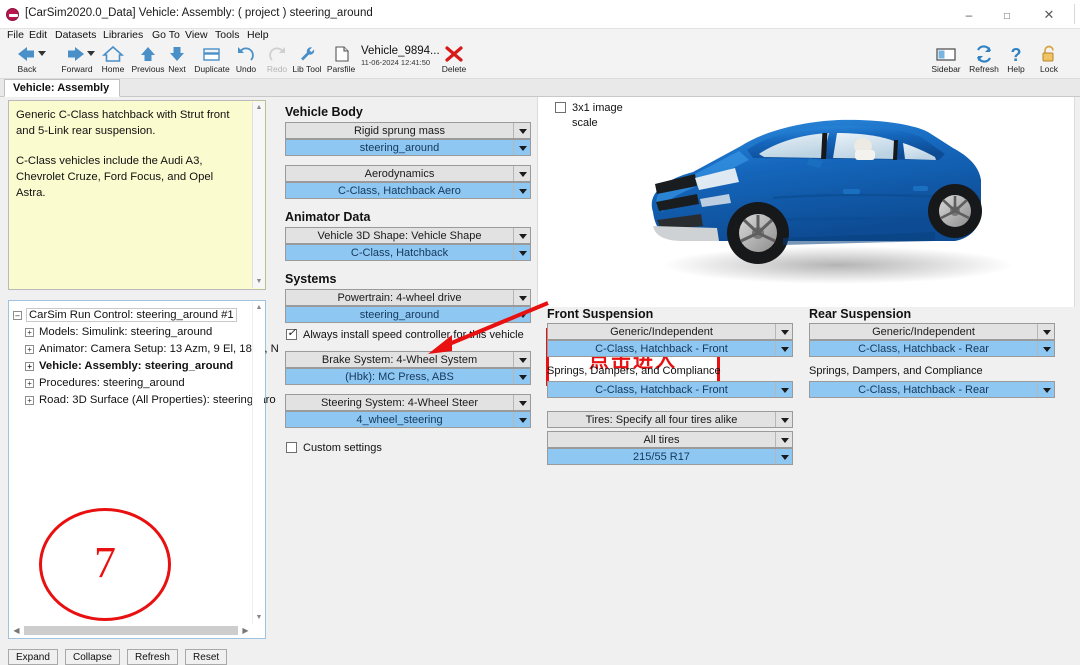 The width and height of the screenshot is (1080, 665). I want to click on tree-node-vehicle-assembly: + Vehicle: Assembly: steering_around, so click(131, 366).